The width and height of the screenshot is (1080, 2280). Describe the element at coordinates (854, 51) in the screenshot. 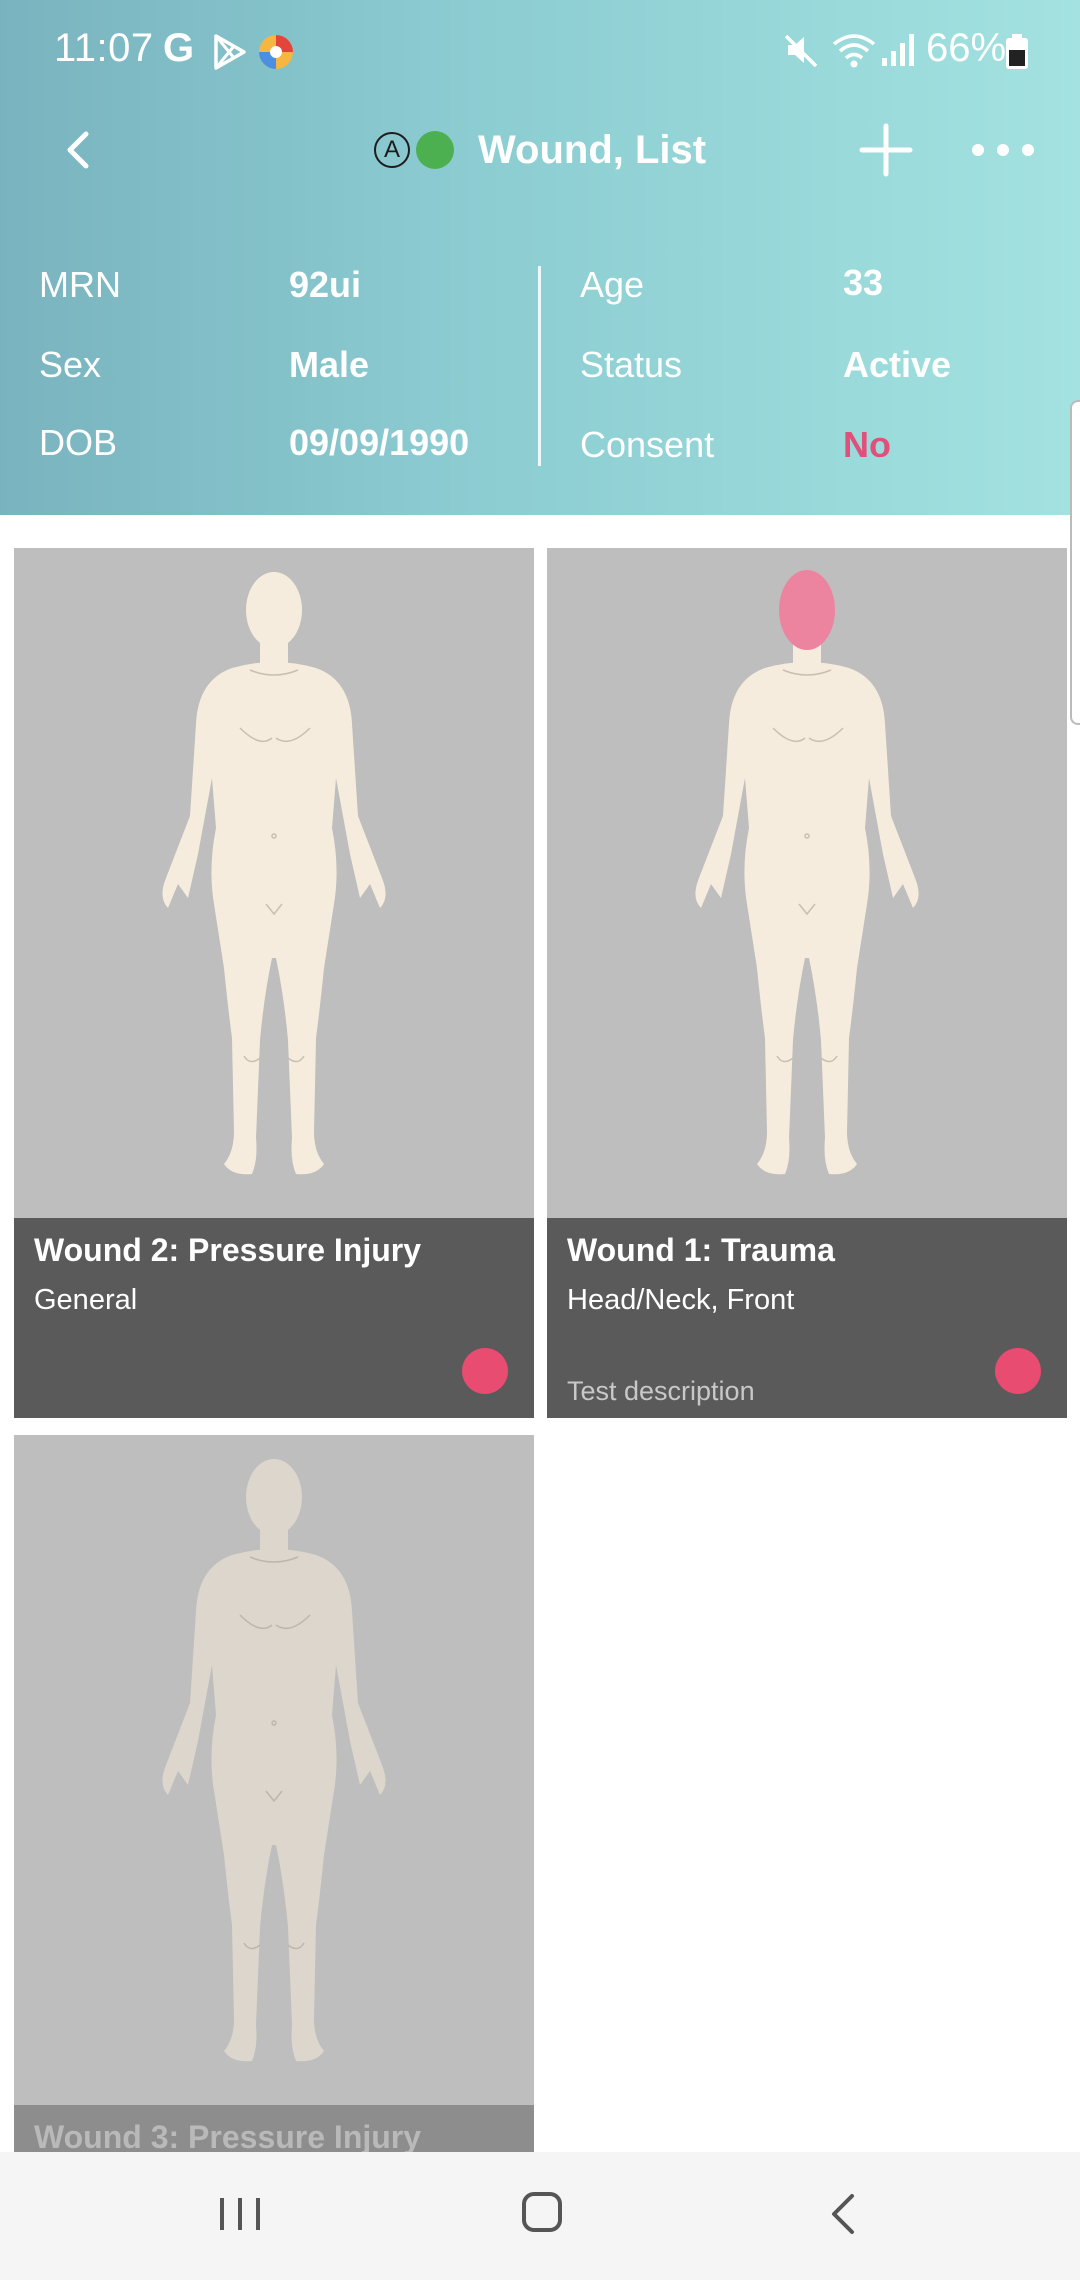

I see `wifi-icon` at that location.